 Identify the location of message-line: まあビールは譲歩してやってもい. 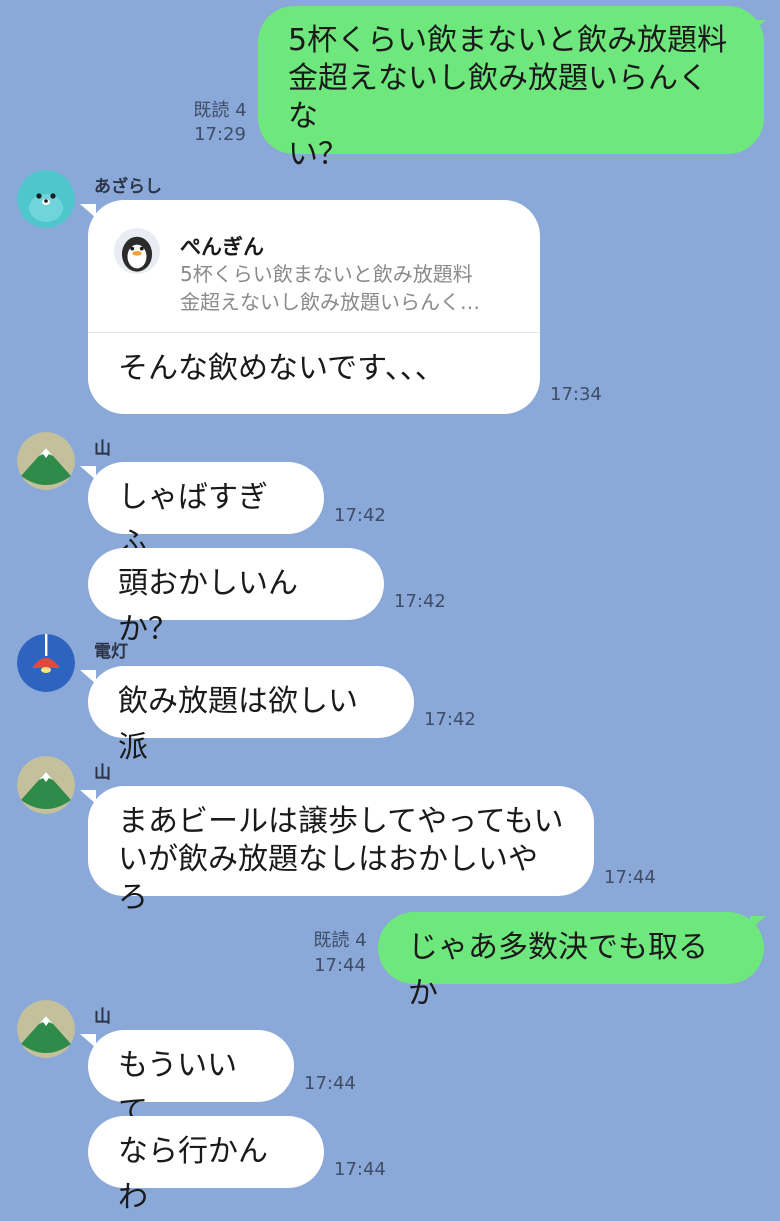
(341, 821).